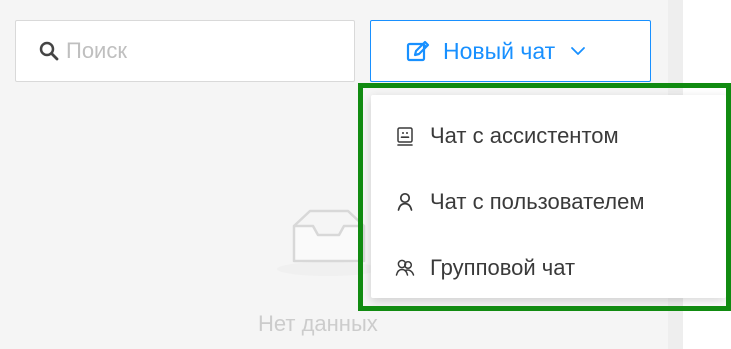  I want to click on search-box, so click(185, 51).